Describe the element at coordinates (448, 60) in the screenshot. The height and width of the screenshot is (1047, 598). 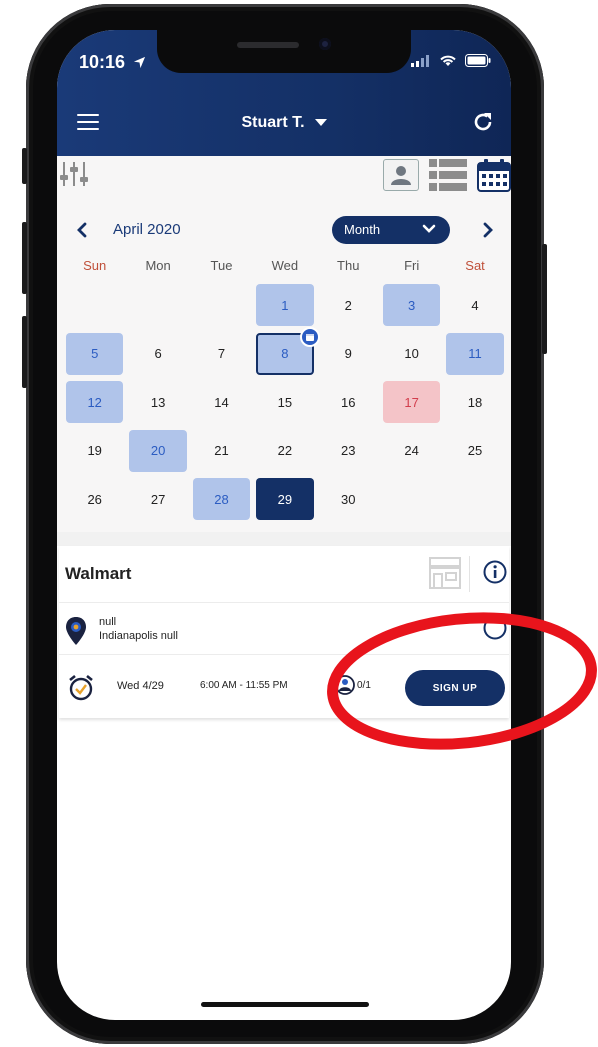
I see `wifi-icon` at that location.